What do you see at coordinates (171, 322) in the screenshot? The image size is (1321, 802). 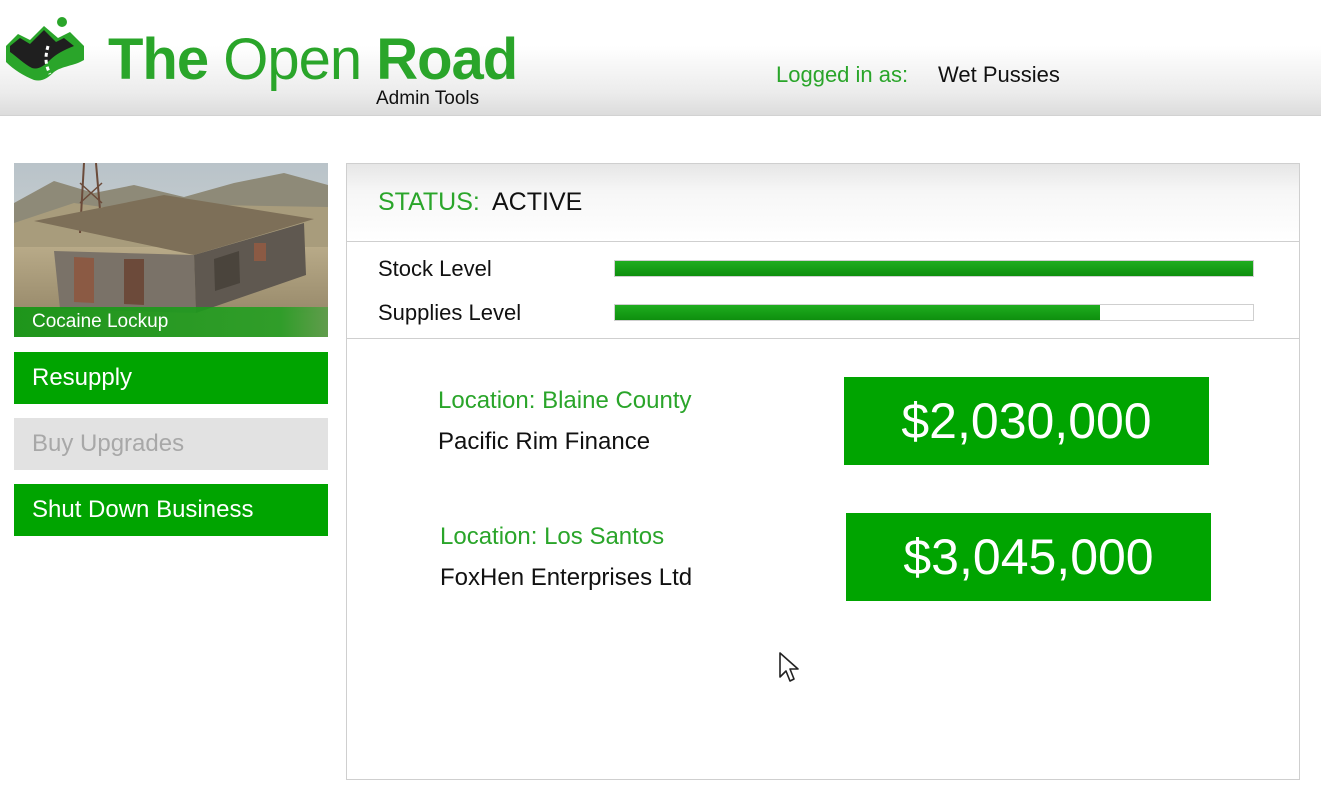 I see `business-name-caption: Cocaine Lockup` at bounding box center [171, 322].